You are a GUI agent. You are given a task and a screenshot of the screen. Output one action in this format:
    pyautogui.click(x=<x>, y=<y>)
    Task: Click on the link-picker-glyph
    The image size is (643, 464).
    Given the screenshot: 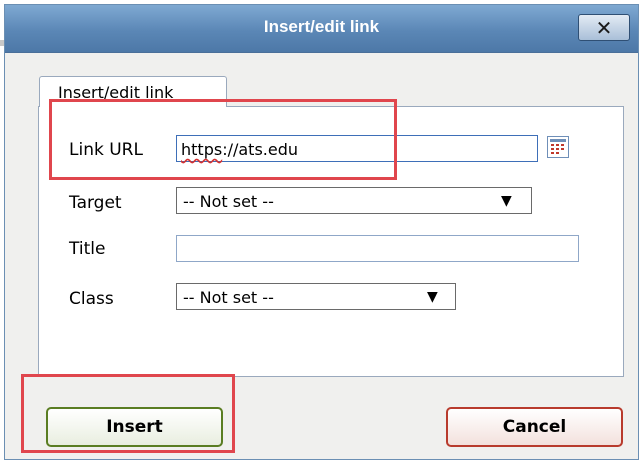 What is the action you would take?
    pyautogui.click(x=558, y=146)
    